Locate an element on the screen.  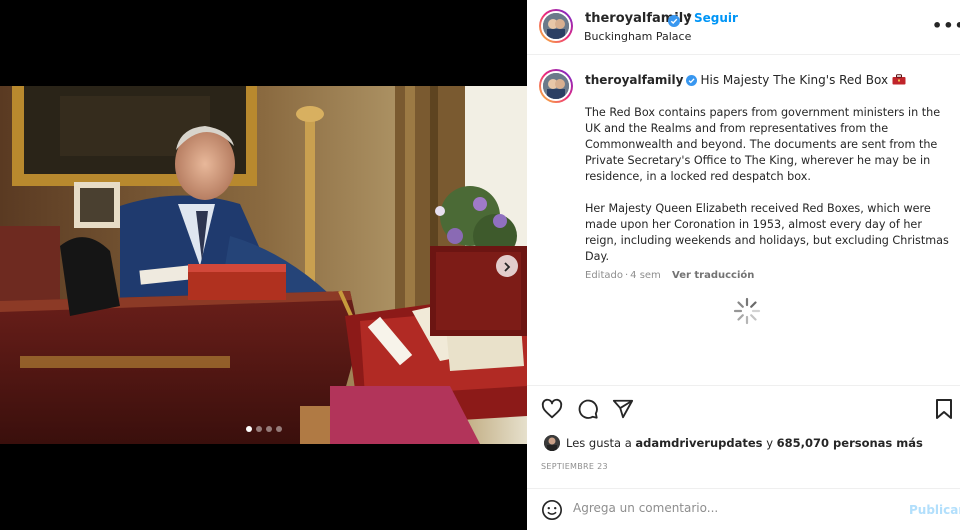
follow-button: Seguir is located at coordinates (716, 18).